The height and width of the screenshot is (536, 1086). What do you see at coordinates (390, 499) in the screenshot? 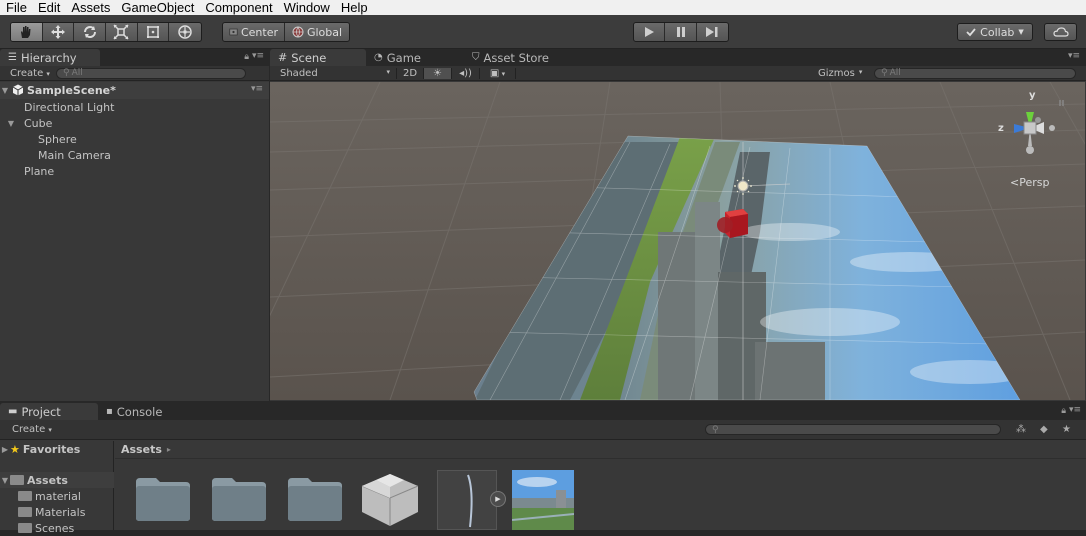
I see `asset-prefab-thumbnail` at bounding box center [390, 499].